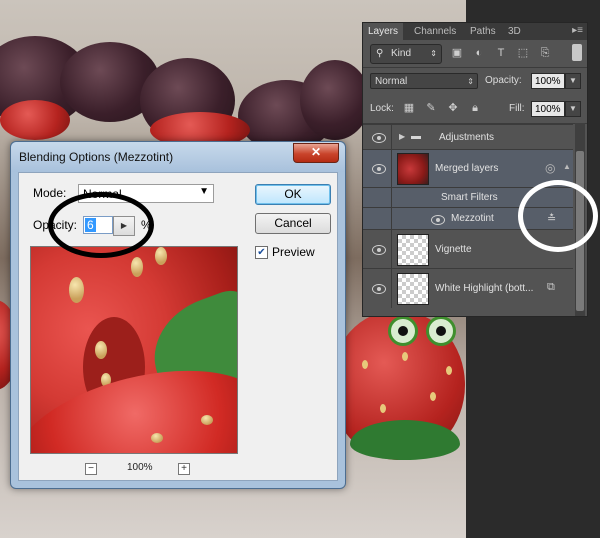 The height and width of the screenshot is (538, 600). I want to click on mode-select: Normal ▼, so click(146, 193).